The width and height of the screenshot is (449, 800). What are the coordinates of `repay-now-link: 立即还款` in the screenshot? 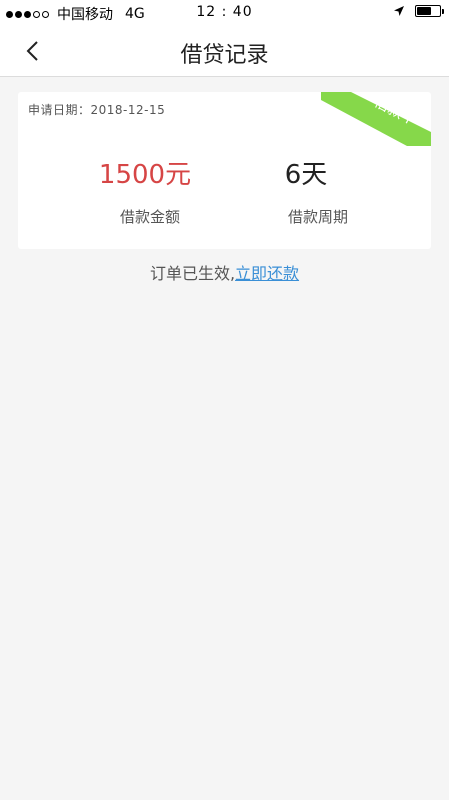 It's located at (267, 273).